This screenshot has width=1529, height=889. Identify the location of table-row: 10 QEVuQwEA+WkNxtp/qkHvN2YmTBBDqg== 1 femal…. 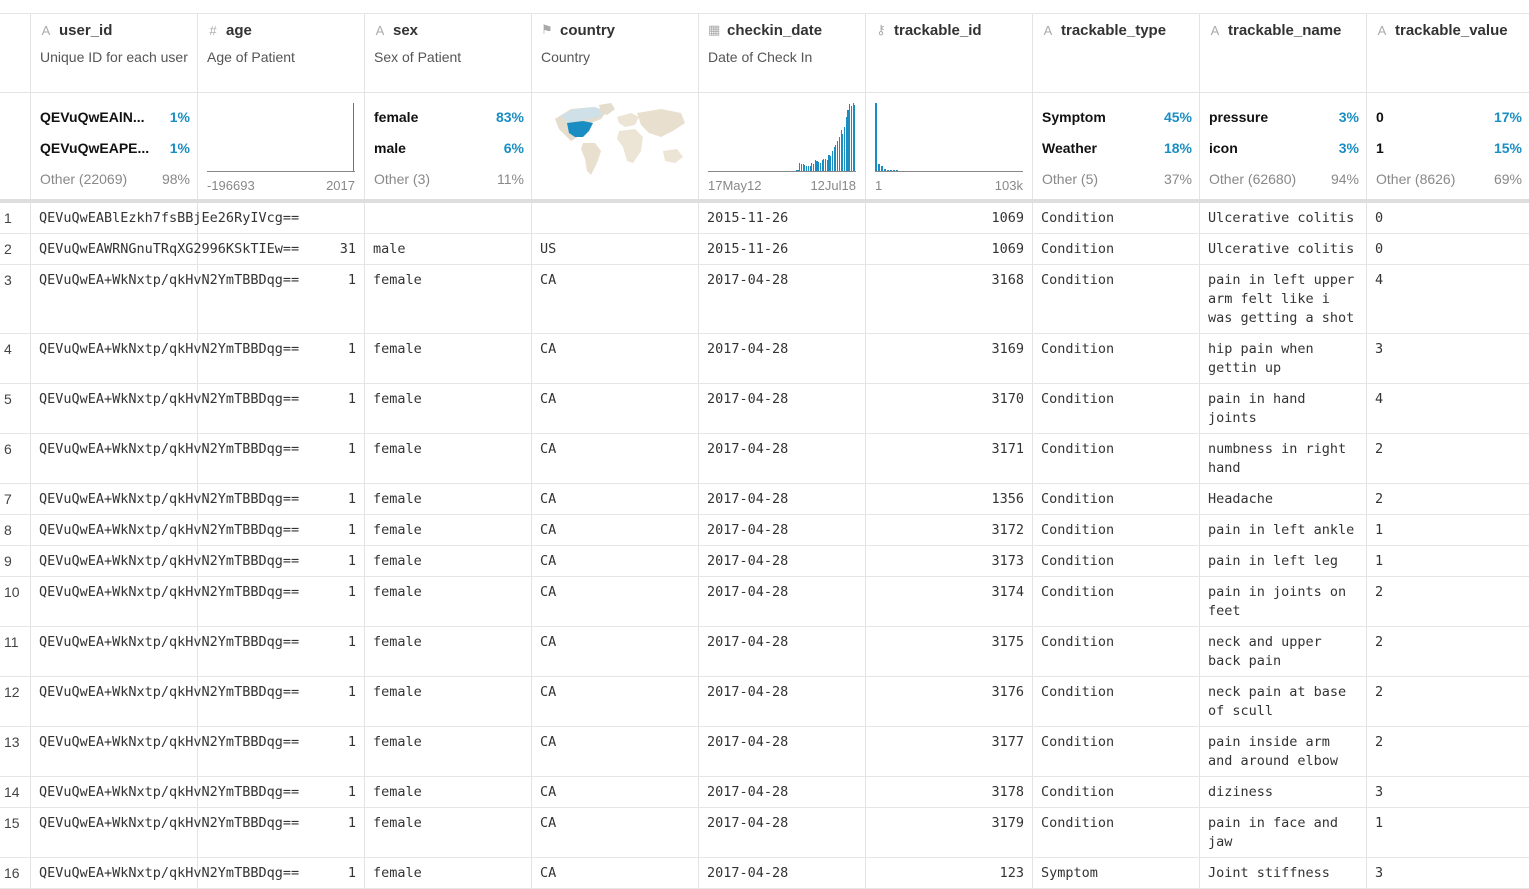
(764, 602).